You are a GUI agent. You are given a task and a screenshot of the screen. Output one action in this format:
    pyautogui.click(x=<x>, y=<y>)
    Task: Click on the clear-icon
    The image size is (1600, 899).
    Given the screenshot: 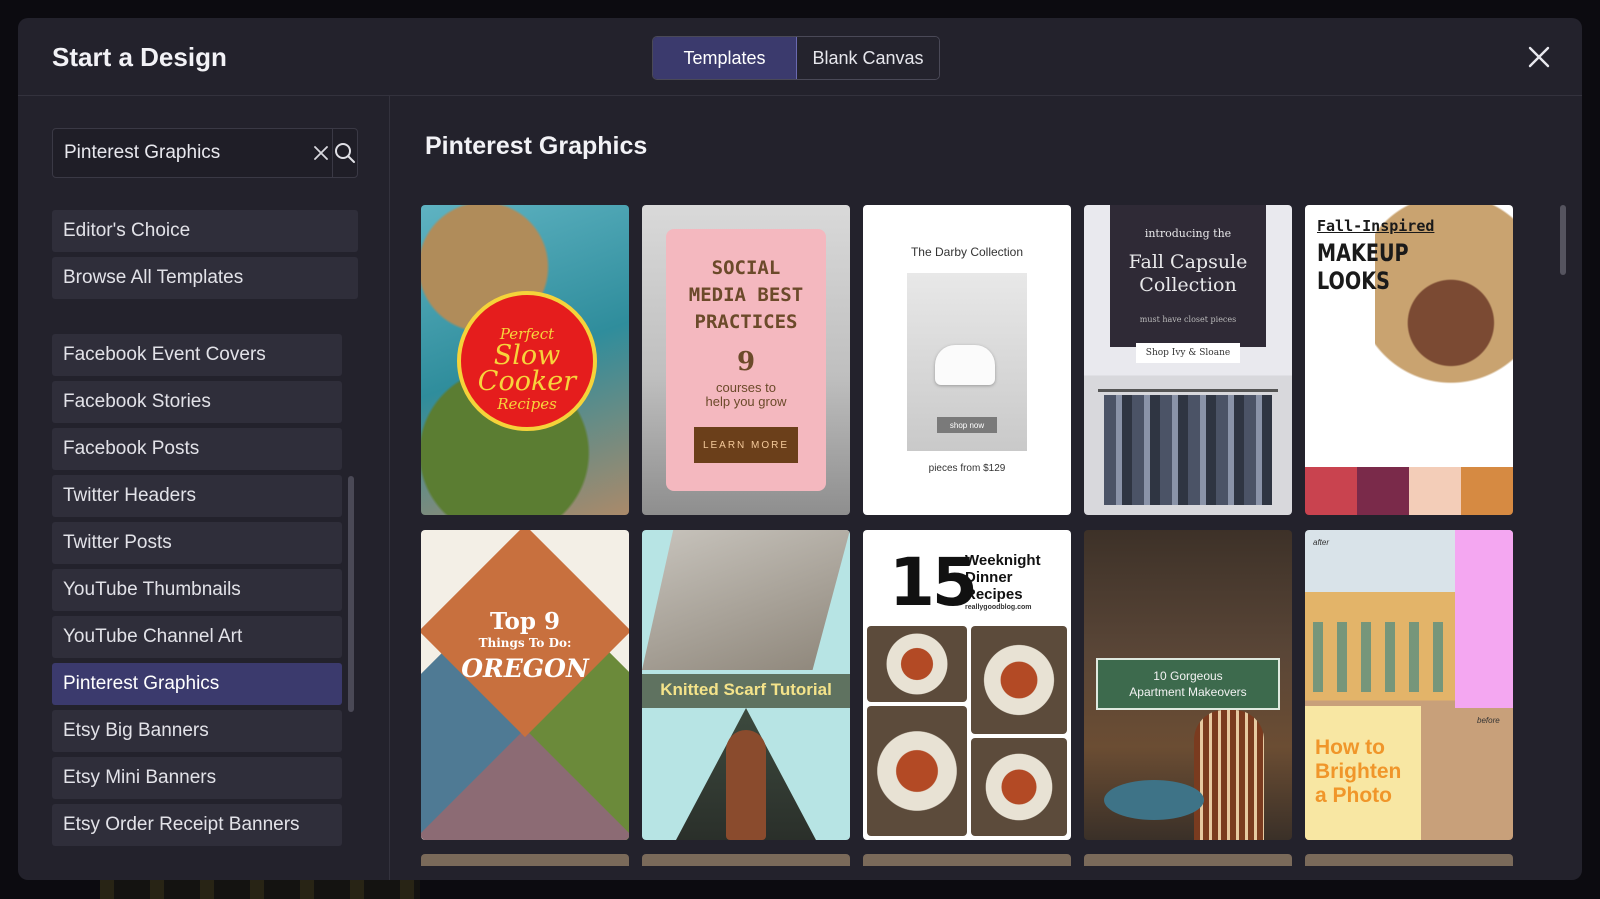 What is the action you would take?
    pyautogui.click(x=320, y=153)
    